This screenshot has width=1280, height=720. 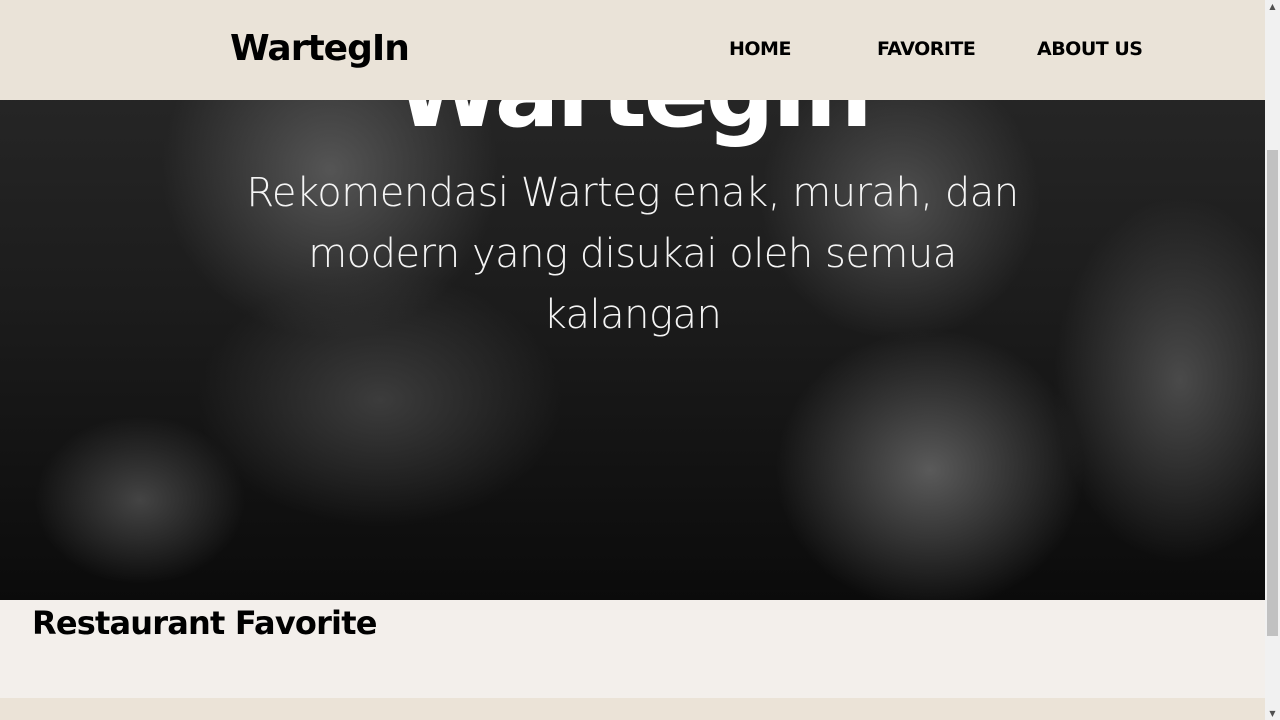 I want to click on section-title: Restaurant Favorite, so click(x=204, y=623).